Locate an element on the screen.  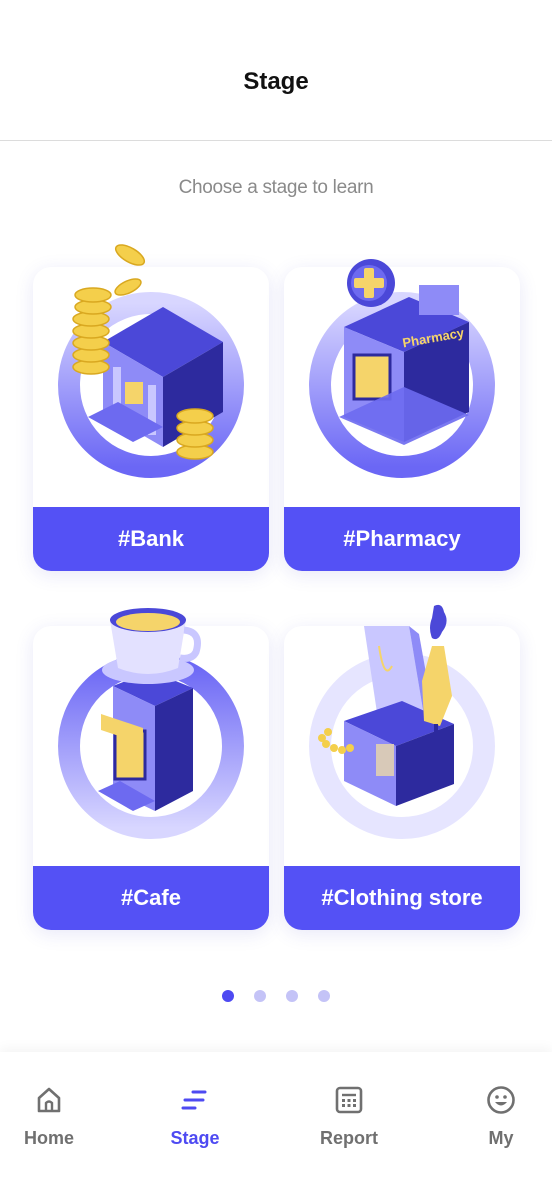
stage-label-cafe: #Cafe is located at coordinates (151, 898).